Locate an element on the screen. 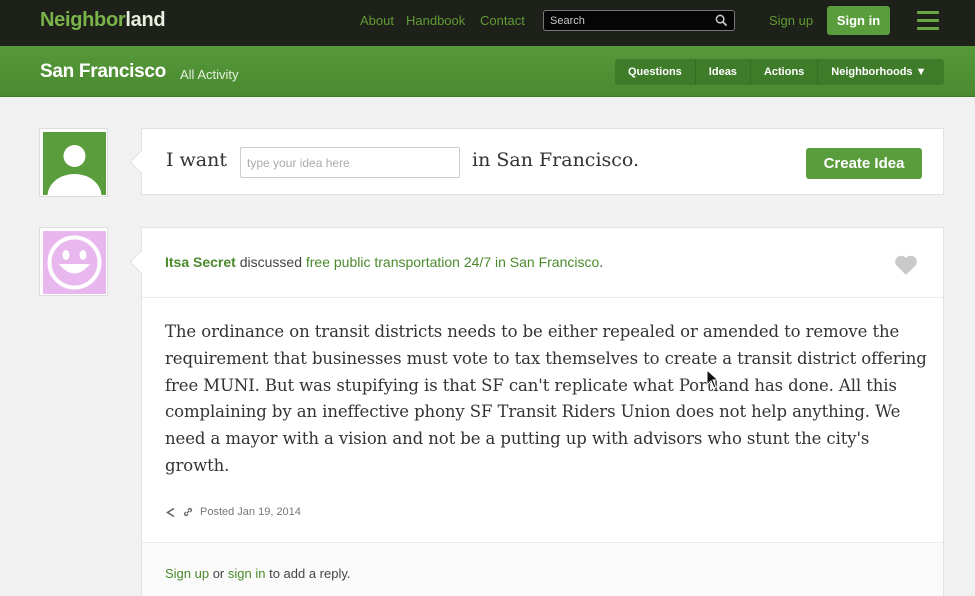  in-city-label: in San Francisco. is located at coordinates (556, 160).